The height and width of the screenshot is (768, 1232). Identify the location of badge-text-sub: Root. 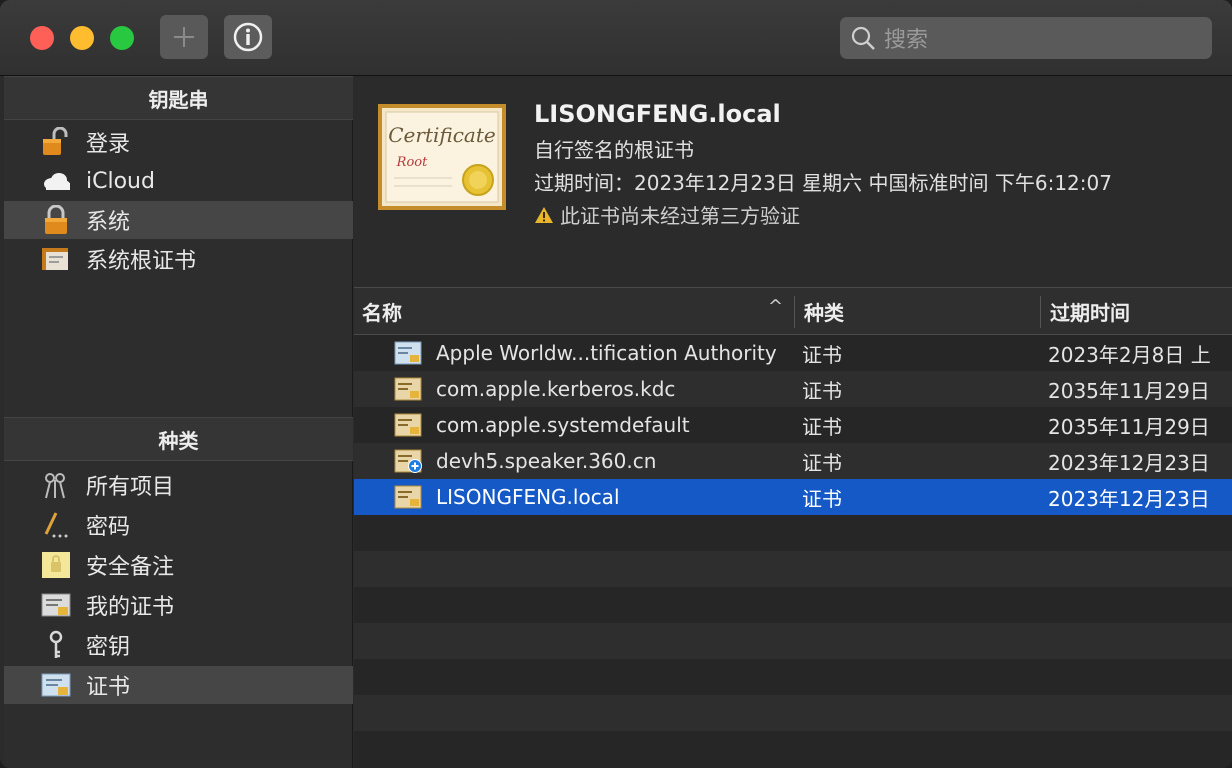
(412, 162).